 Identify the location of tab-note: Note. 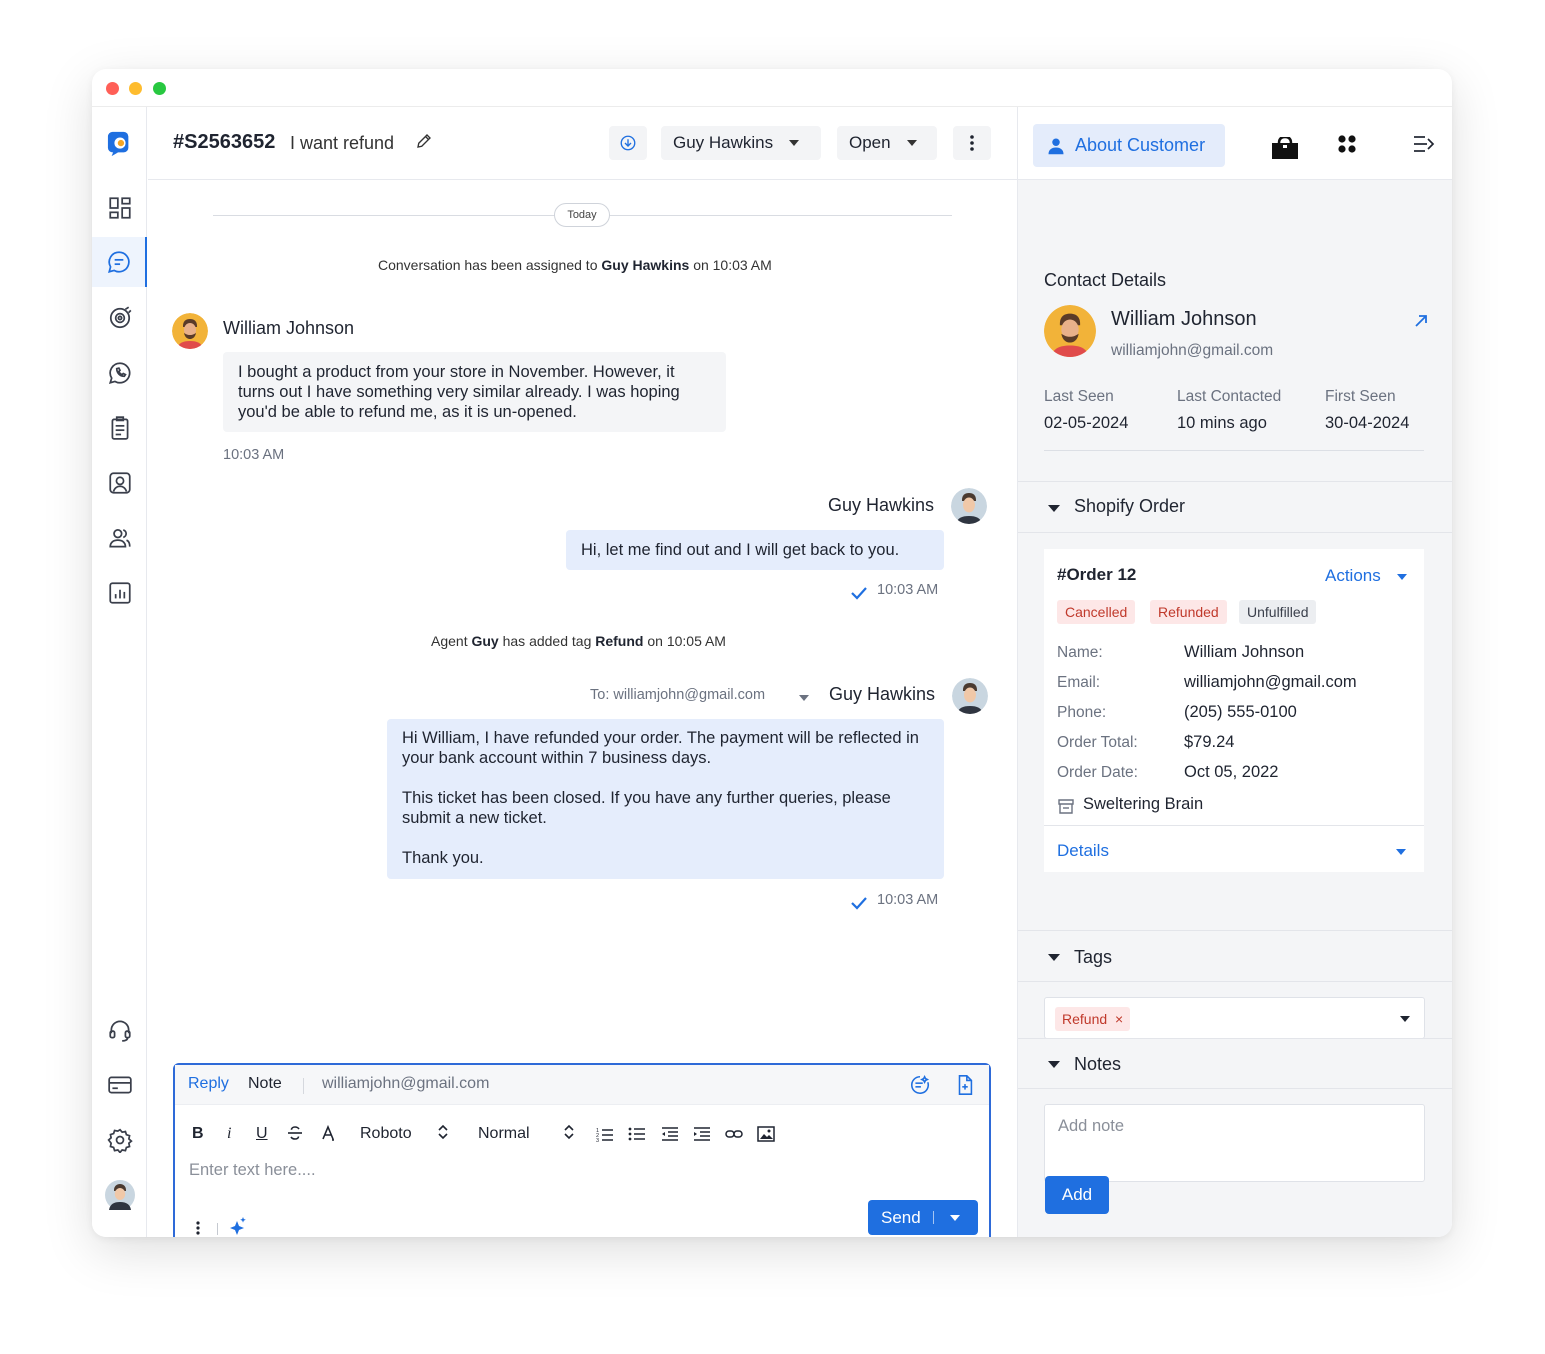
(265, 1084).